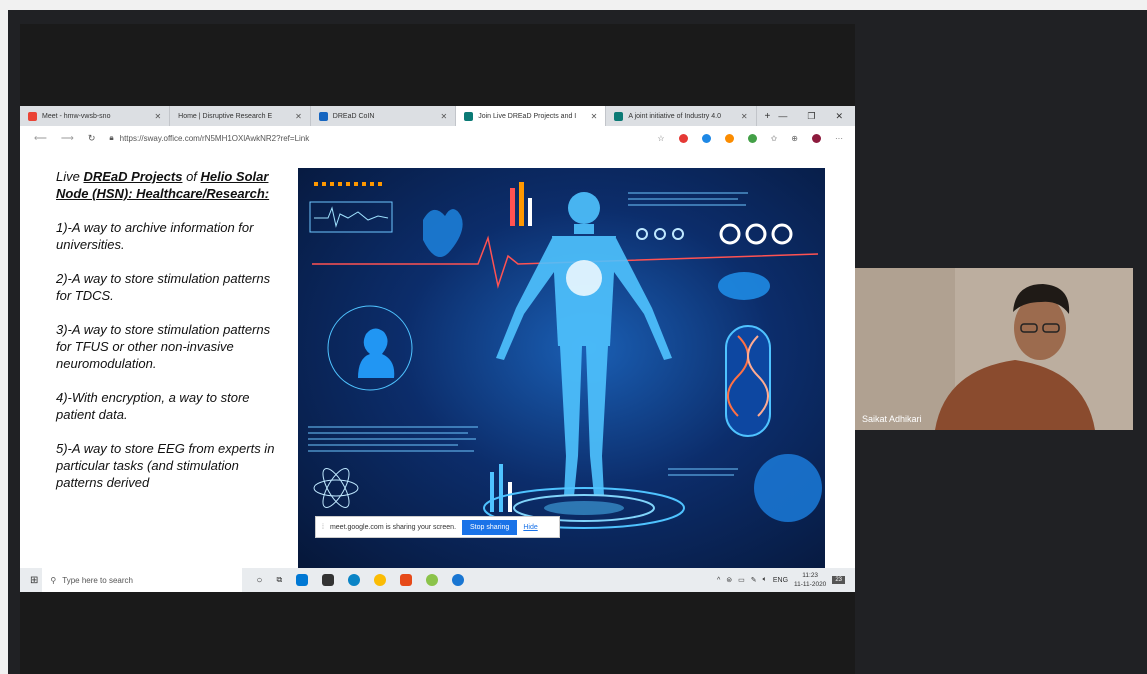  What do you see at coordinates (892, 419) in the screenshot?
I see `participant-name: Saikat Adhikari` at bounding box center [892, 419].